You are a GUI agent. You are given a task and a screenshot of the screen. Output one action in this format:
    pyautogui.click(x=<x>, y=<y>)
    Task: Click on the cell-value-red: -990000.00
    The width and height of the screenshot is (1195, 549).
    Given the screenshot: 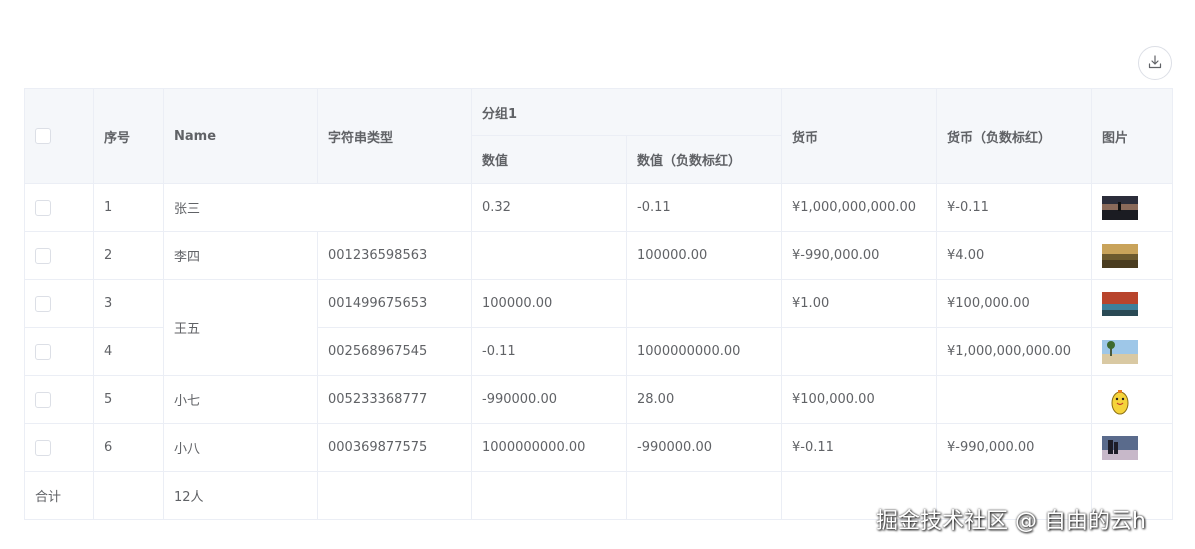 What is the action you would take?
    pyautogui.click(x=704, y=447)
    